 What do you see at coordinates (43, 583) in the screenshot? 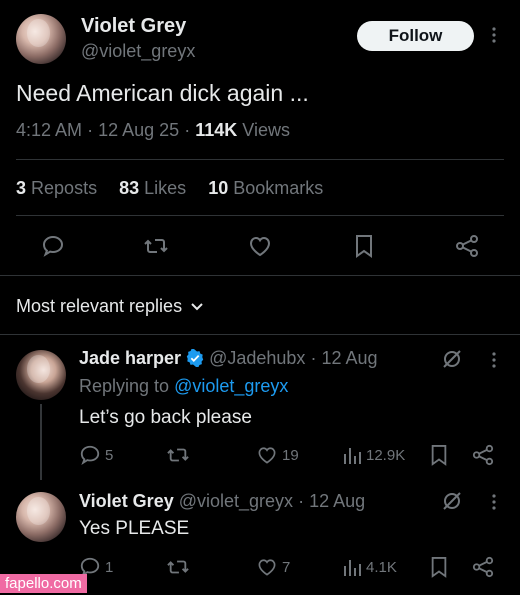
I see `watermark: fapello.com` at bounding box center [43, 583].